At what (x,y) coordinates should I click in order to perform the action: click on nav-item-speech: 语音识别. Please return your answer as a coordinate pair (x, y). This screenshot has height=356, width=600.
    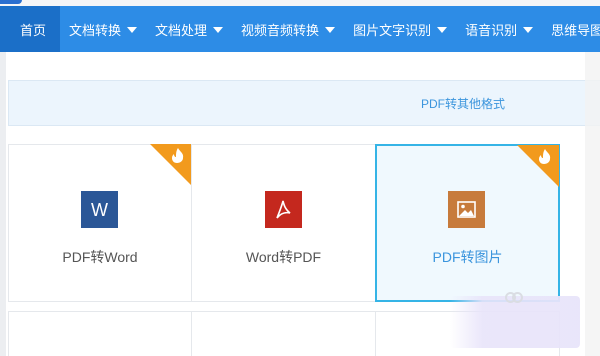
    Looking at the image, I should click on (499, 29).